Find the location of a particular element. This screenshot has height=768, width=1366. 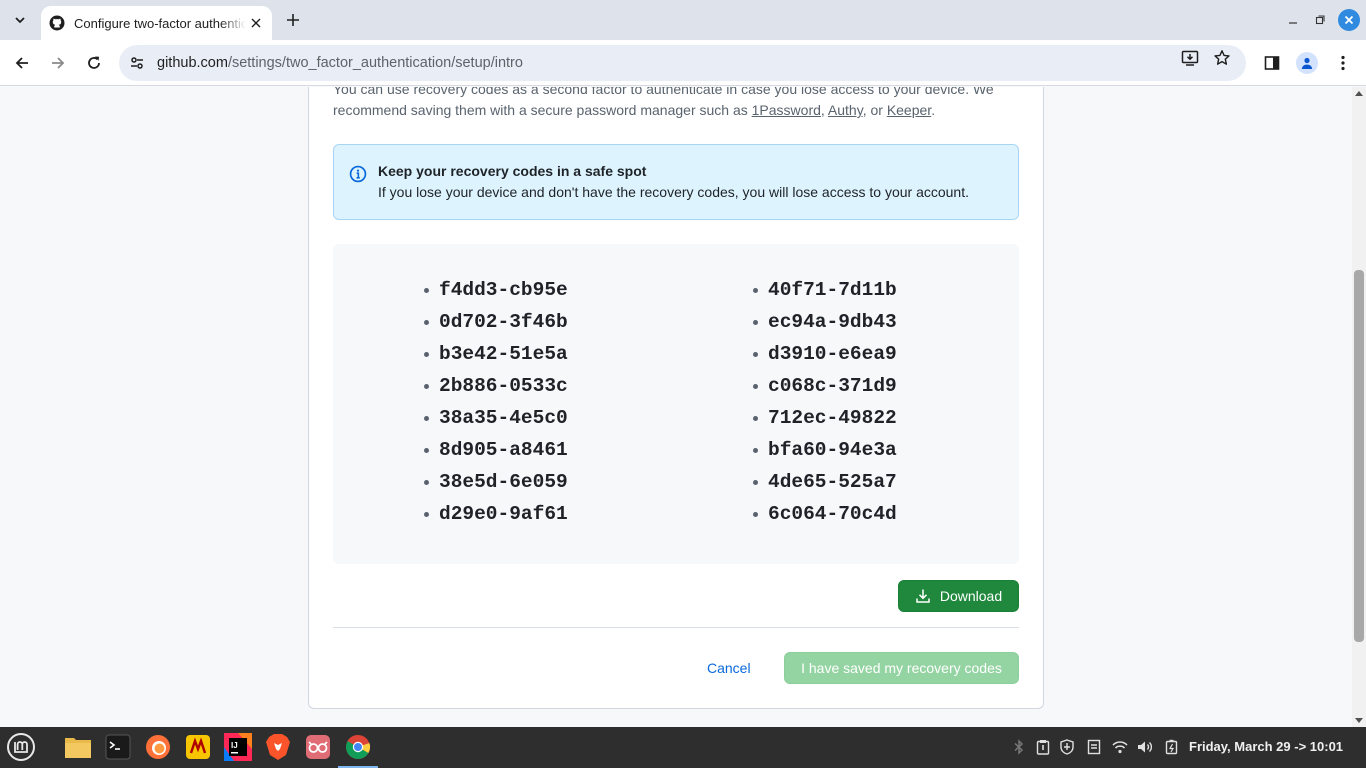

info-icon is located at coordinates (358, 174).